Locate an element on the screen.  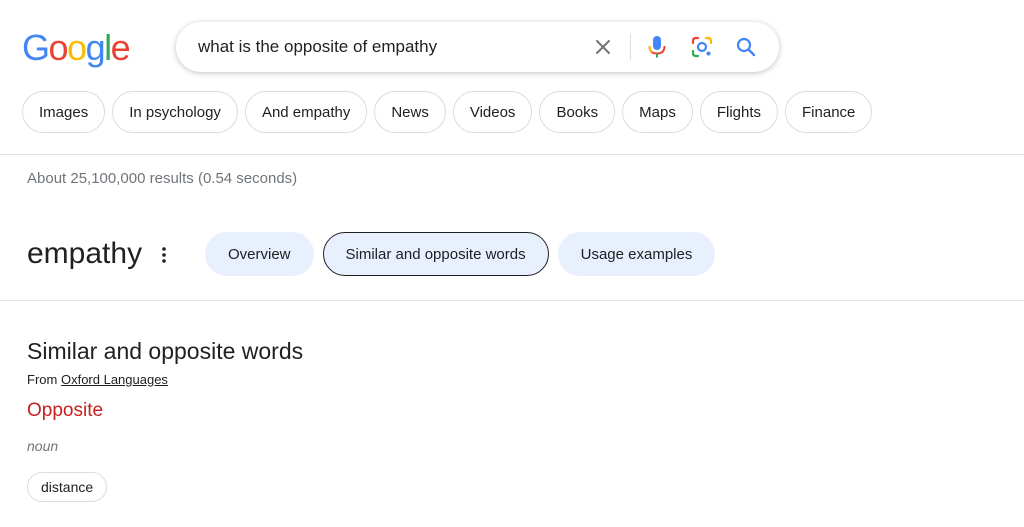
chip-videos: Videos is located at coordinates (492, 112).